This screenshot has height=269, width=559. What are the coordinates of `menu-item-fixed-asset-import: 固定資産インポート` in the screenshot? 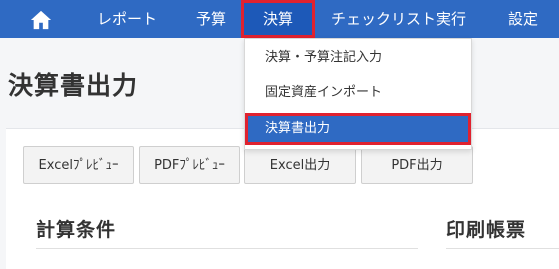 It's located at (358, 93).